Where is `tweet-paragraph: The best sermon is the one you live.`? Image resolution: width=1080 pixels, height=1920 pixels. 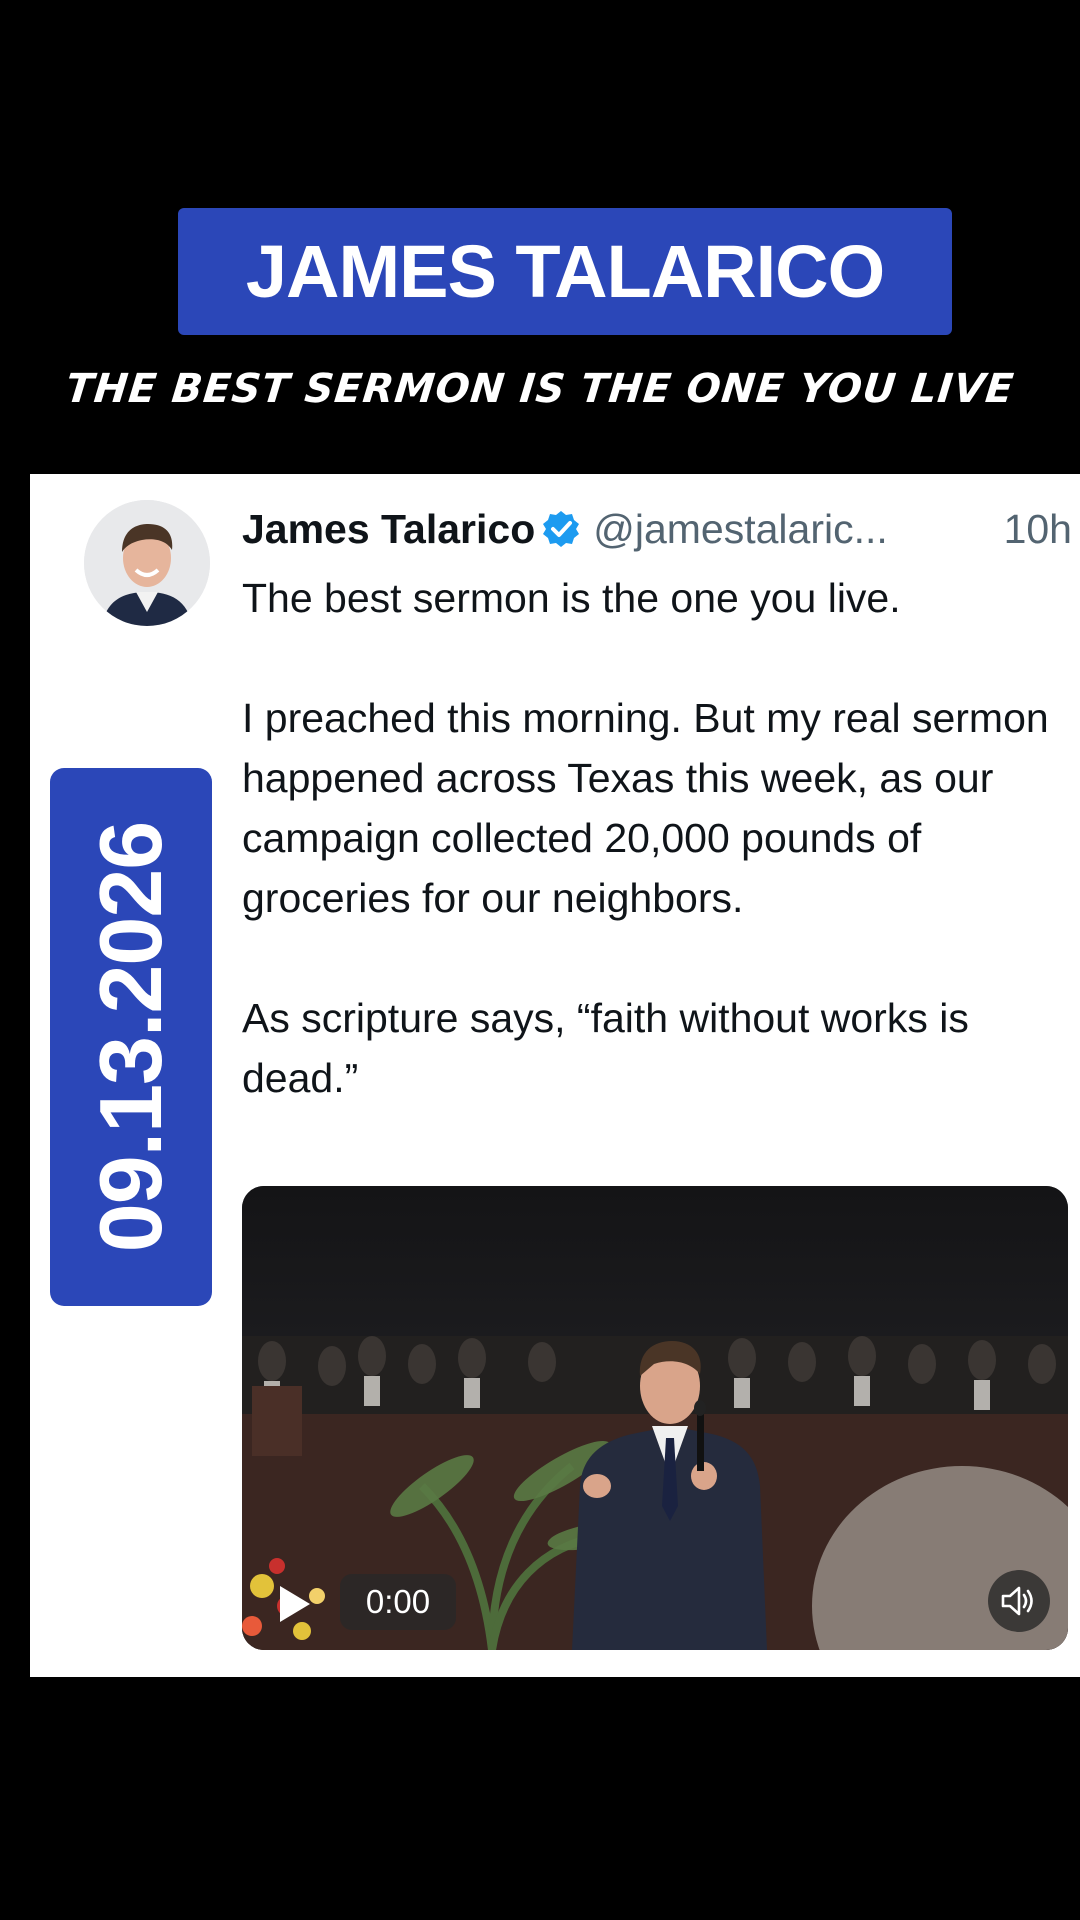 tweet-paragraph: The best sermon is the one you live. is located at coordinates (571, 598).